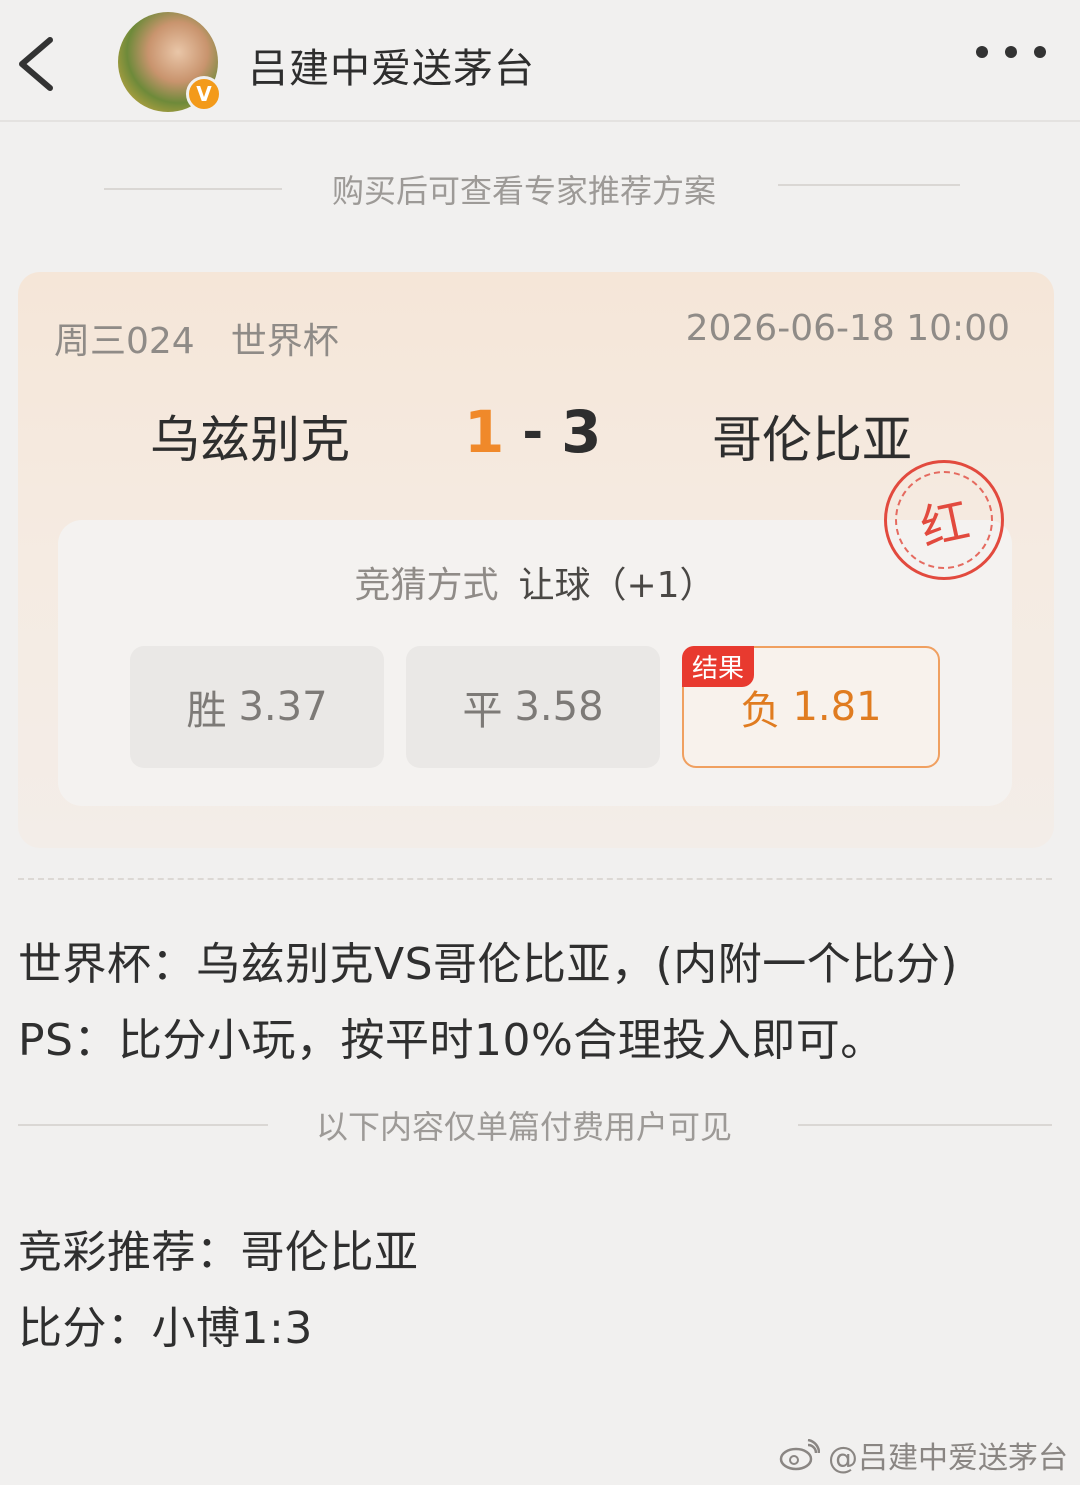 This screenshot has width=1080, height=1485. Describe the element at coordinates (37, 64) in the screenshot. I see `back-arrow-icon` at that location.